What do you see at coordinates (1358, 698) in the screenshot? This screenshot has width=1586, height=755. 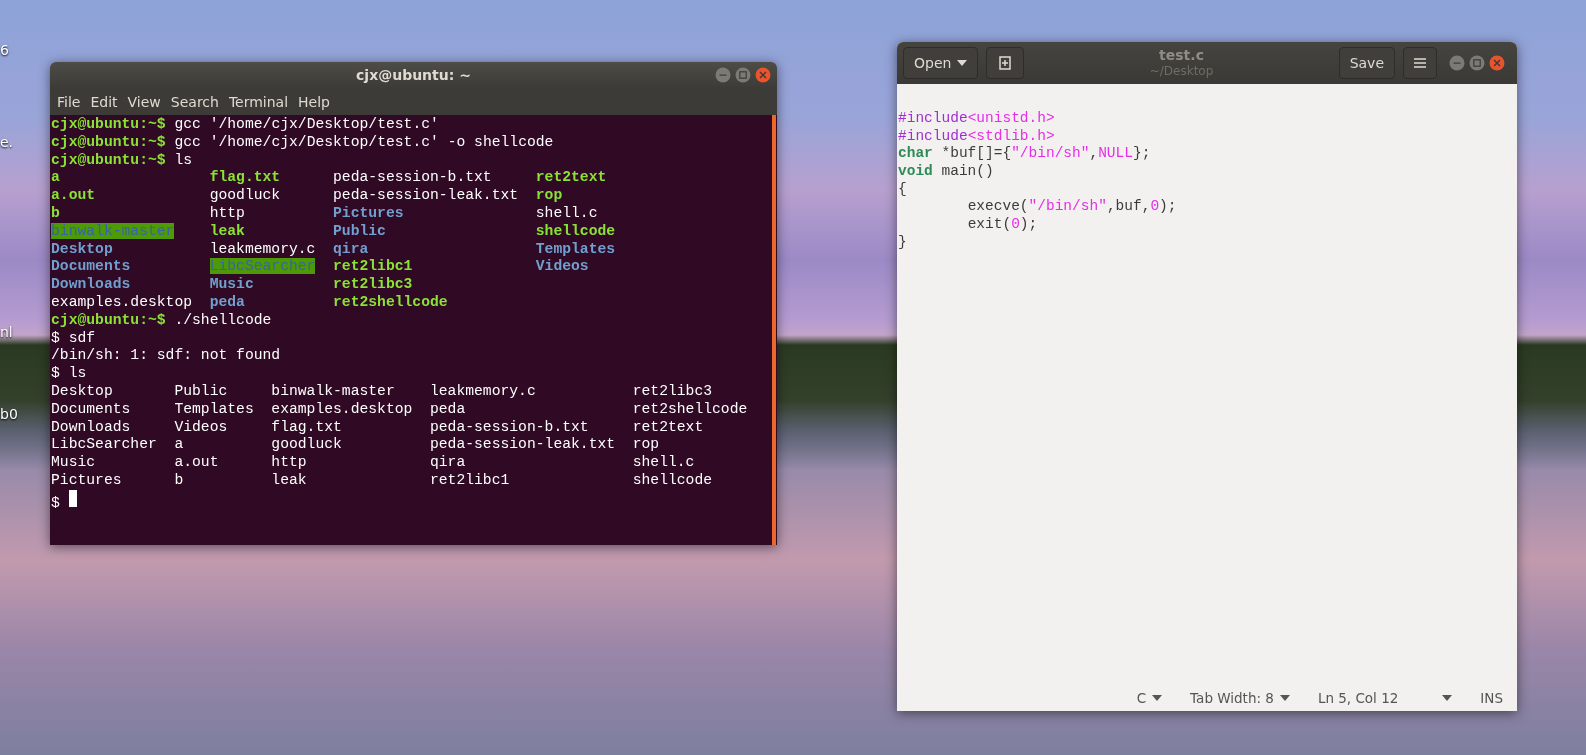 I see `cursor-position: Ln 5, Col 12` at bounding box center [1358, 698].